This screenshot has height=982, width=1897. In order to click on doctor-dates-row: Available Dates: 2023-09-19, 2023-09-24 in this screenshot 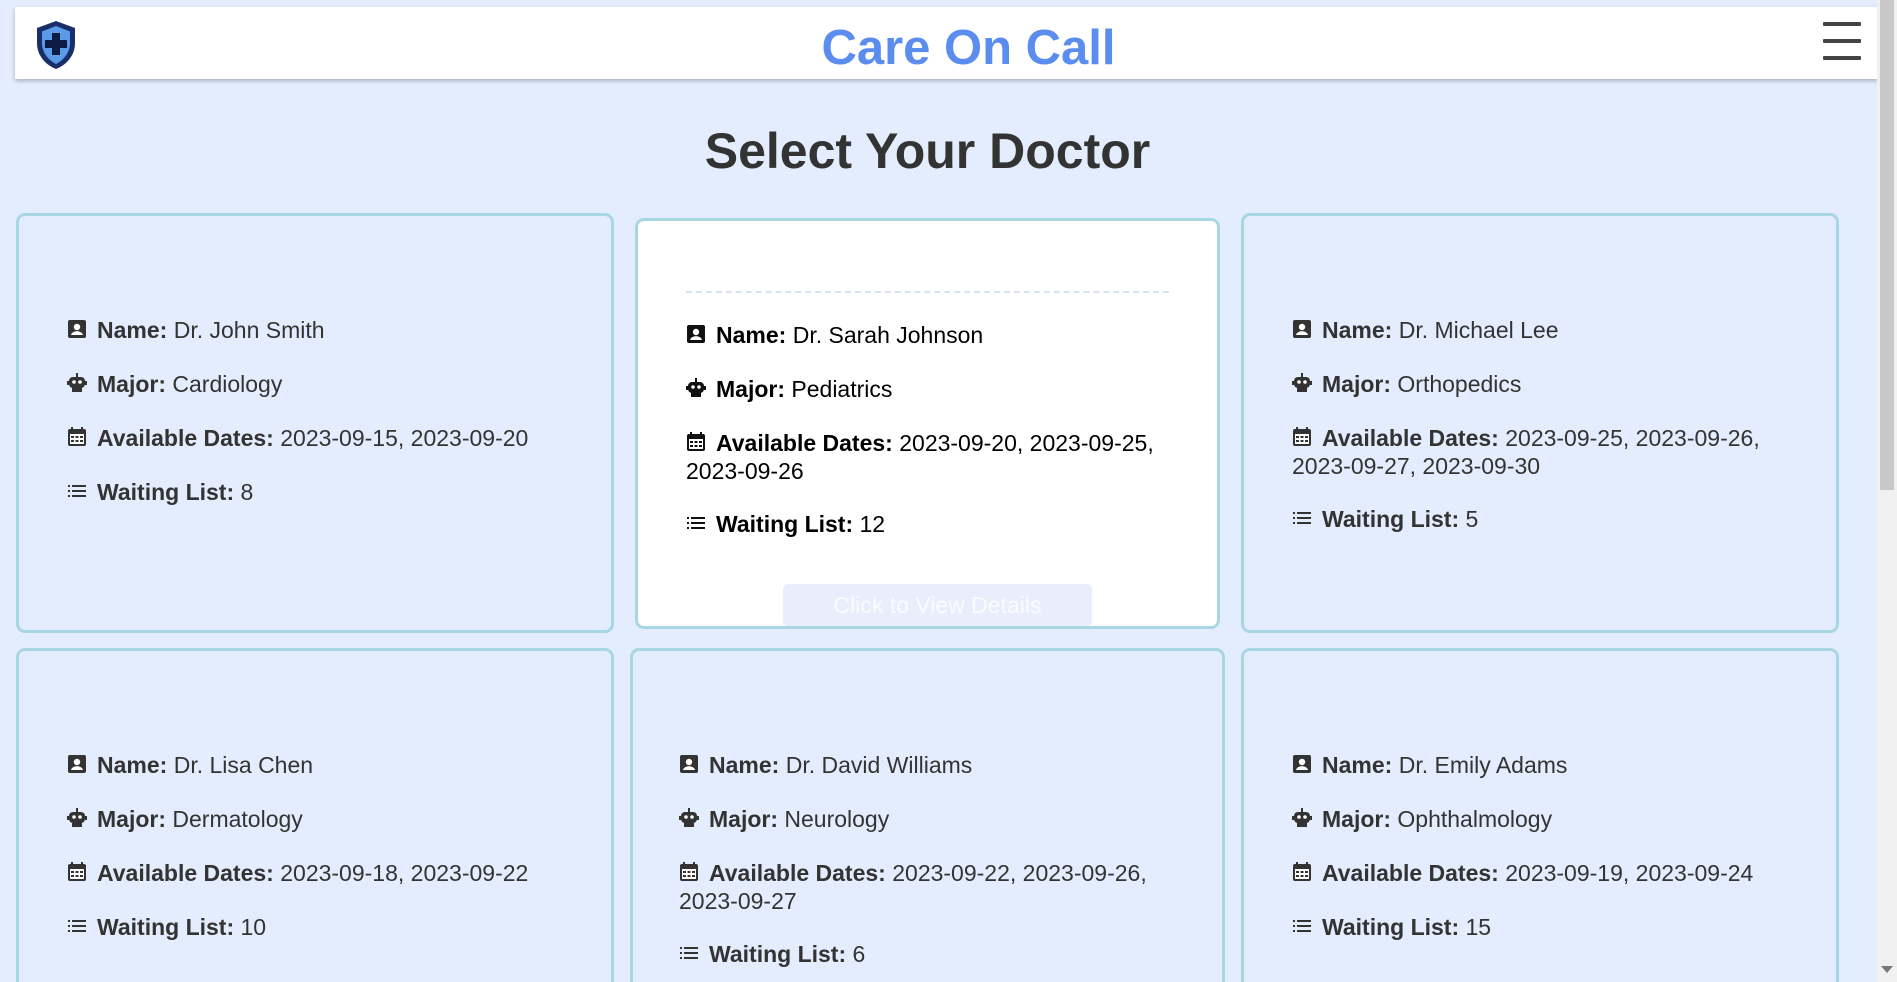, I will do `click(1540, 873)`.